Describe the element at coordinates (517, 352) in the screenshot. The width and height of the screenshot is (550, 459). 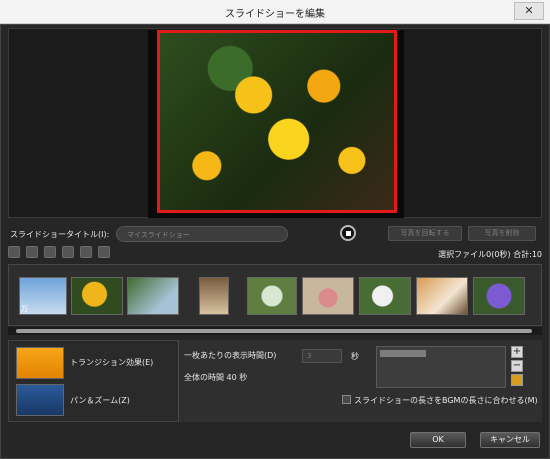
I see `add-bgm-button: +` at that location.